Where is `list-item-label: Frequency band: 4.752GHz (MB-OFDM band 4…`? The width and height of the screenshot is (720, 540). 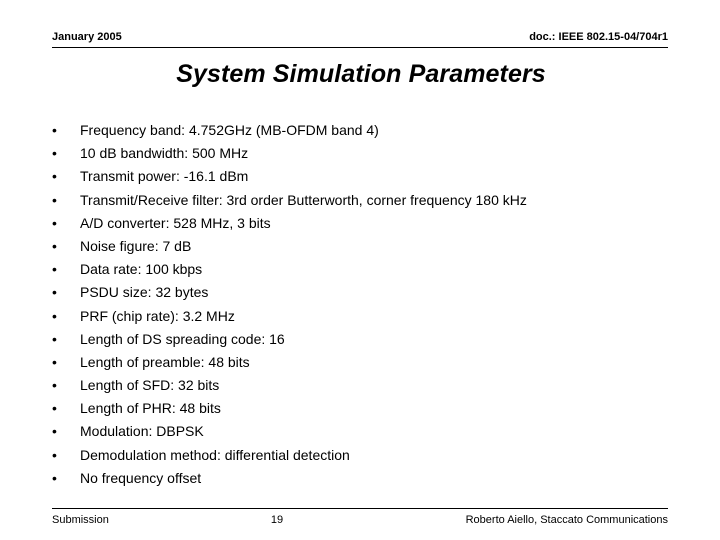 list-item-label: Frequency band: 4.752GHz (MB-OFDM band 4… is located at coordinates (229, 130).